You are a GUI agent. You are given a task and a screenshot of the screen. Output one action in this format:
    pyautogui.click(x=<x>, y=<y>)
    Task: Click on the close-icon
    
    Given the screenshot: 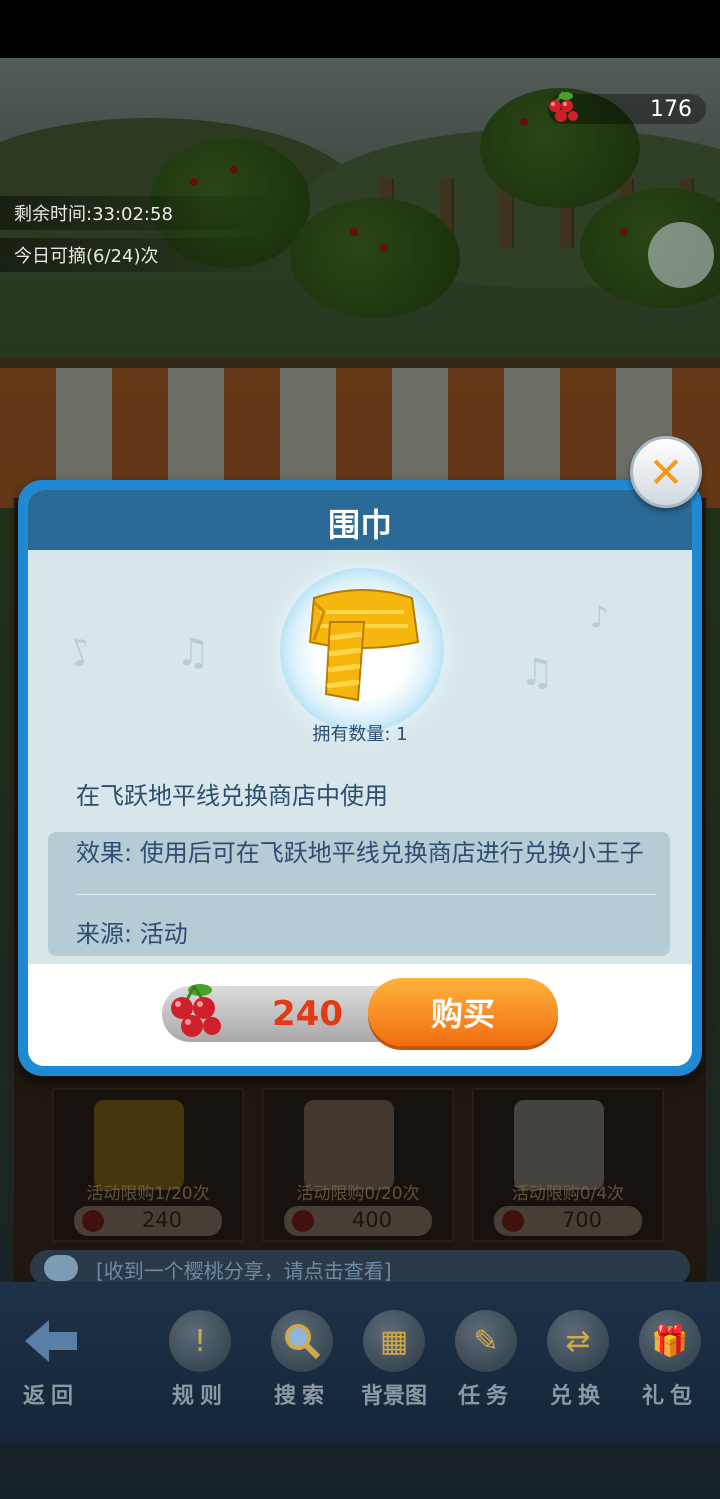 What is the action you would take?
    pyautogui.click(x=681, y=255)
    